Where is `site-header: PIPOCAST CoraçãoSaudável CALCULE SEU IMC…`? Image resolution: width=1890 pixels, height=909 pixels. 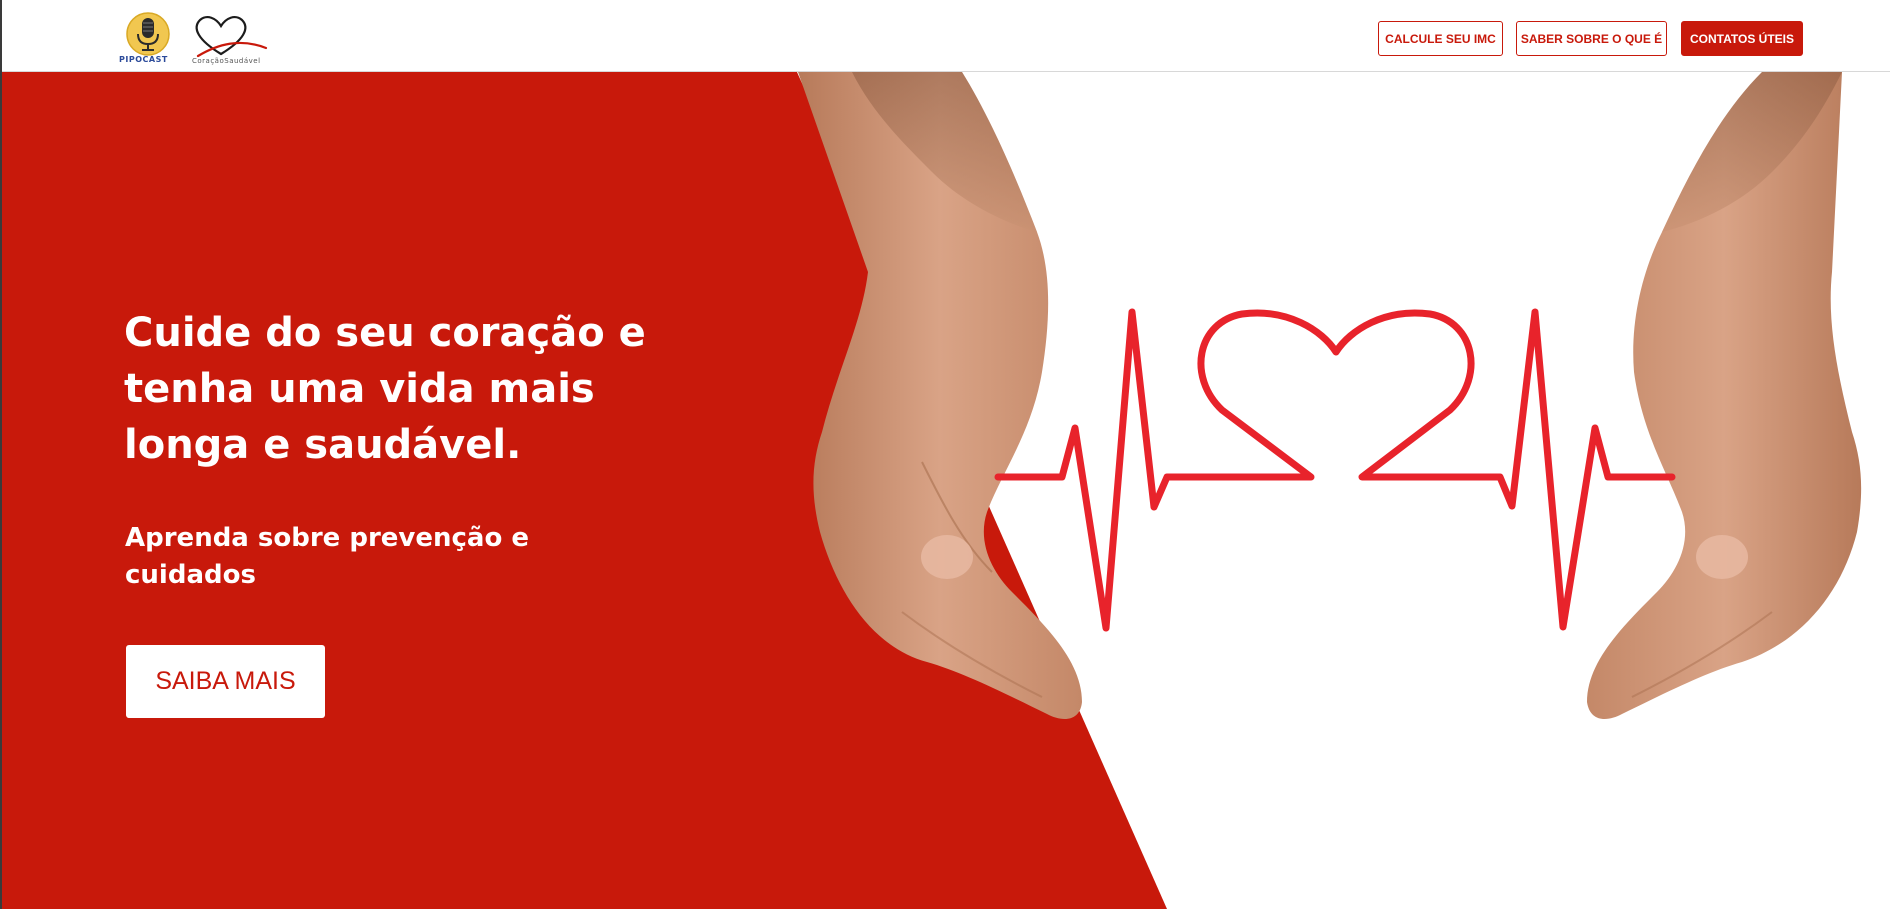
site-header: PIPOCAST CoraçãoSaudável CALCULE SEU IMC… is located at coordinates (946, 36).